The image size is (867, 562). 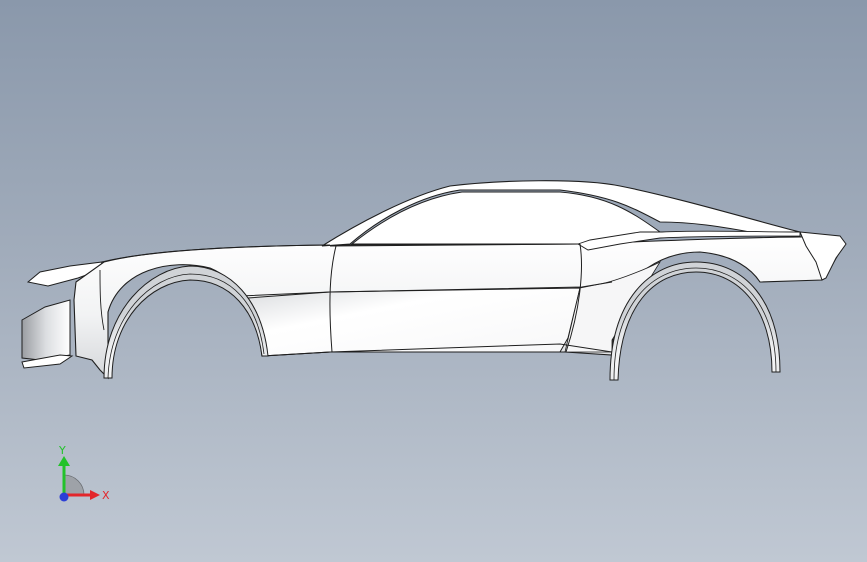 I want to click on coordinate-triad: Y X, so click(x=84, y=473).